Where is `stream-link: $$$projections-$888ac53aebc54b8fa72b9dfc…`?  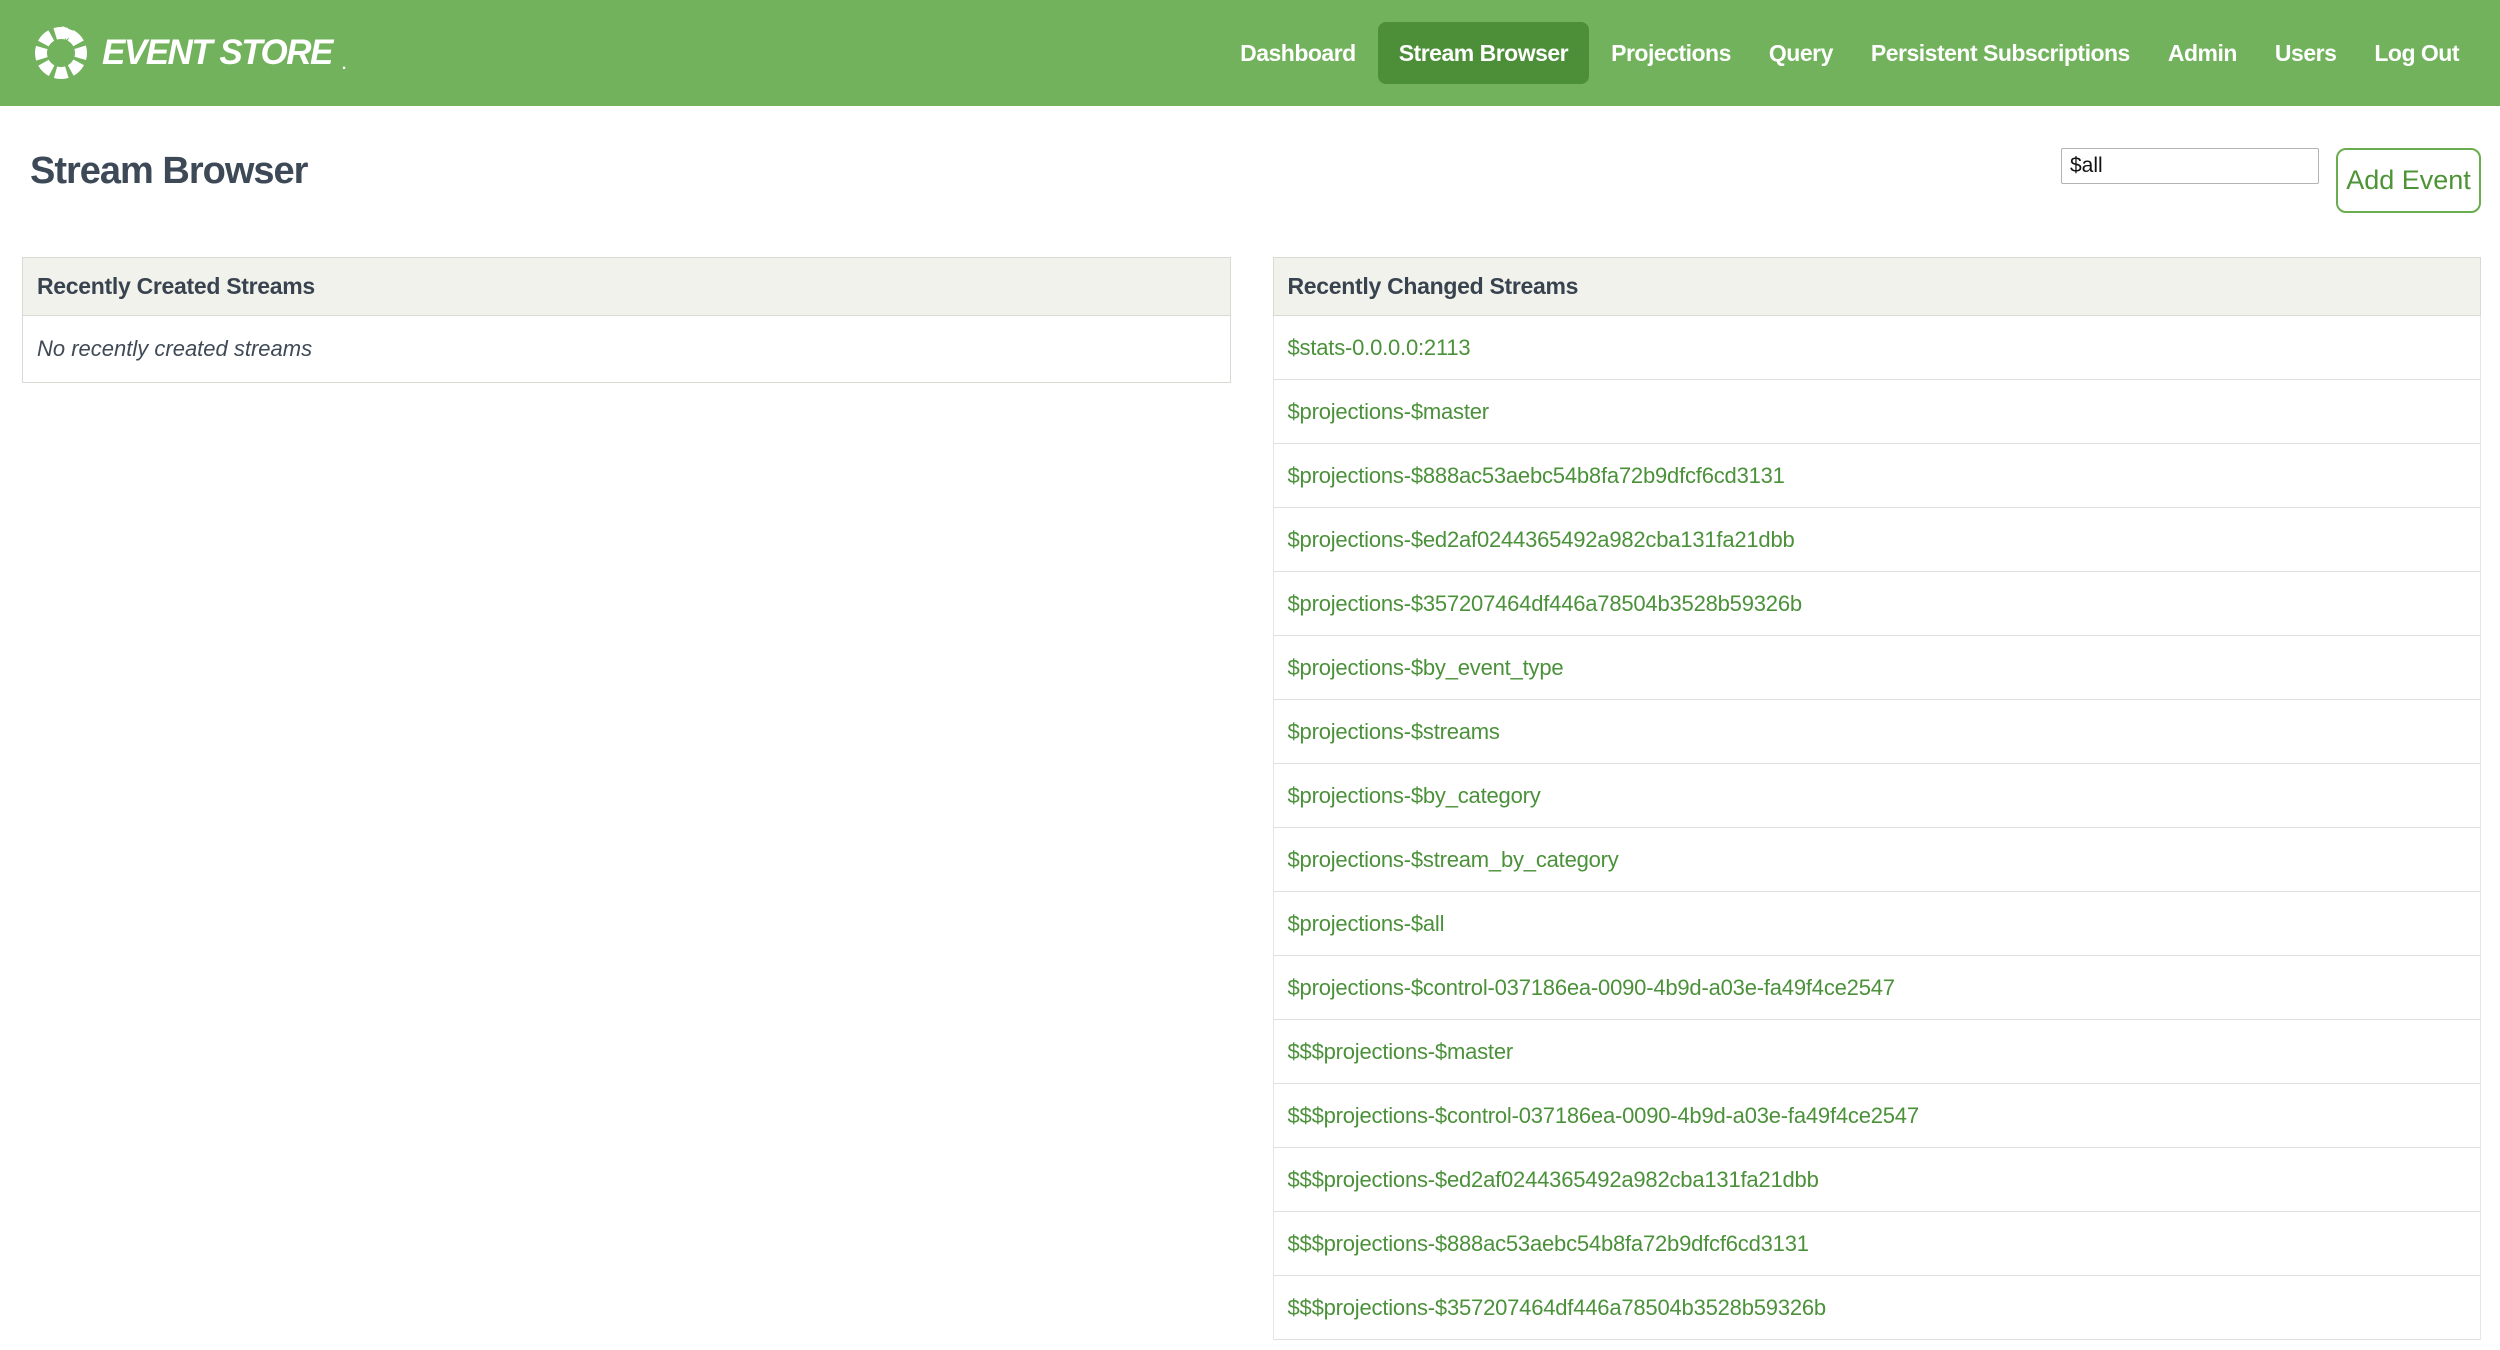
stream-link: $$$projections-$888ac53aebc54b8fa72b9dfc… is located at coordinates (1548, 1244).